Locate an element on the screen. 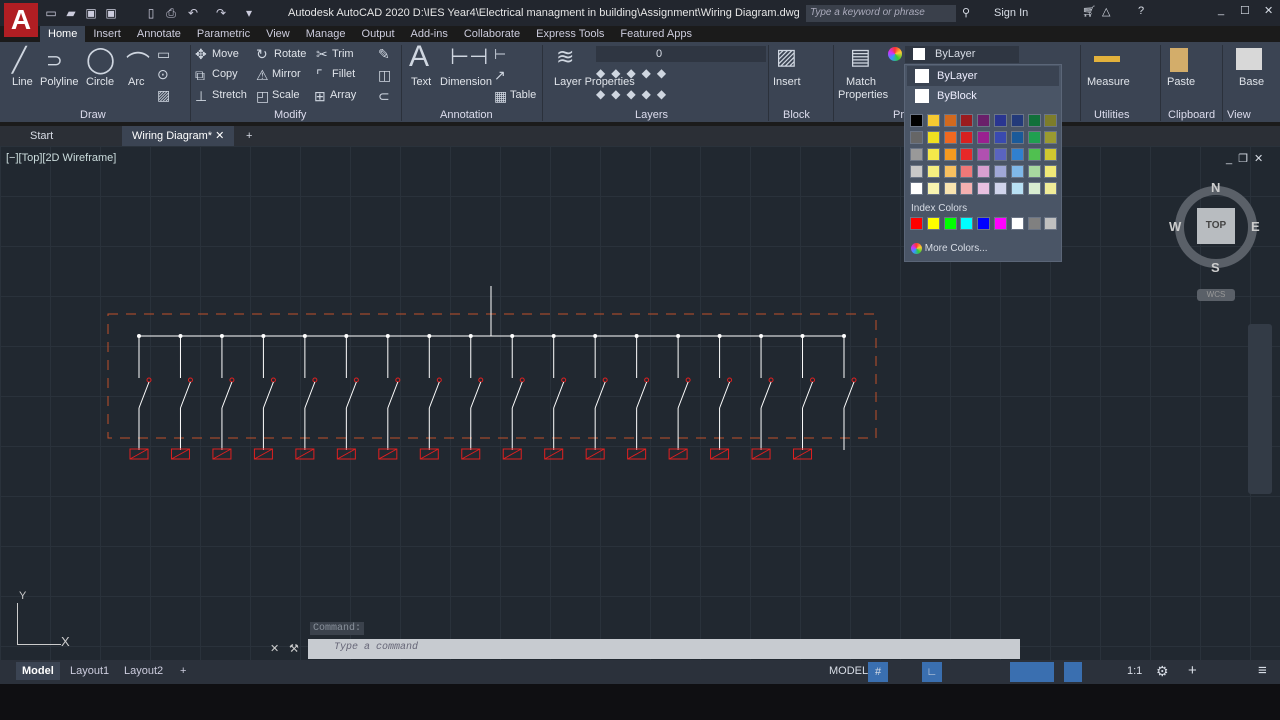 Image resolution: width=1280 pixels, height=720 pixels. wiring-diagram-tab: Wiring Diagram* ✕ is located at coordinates (178, 136).